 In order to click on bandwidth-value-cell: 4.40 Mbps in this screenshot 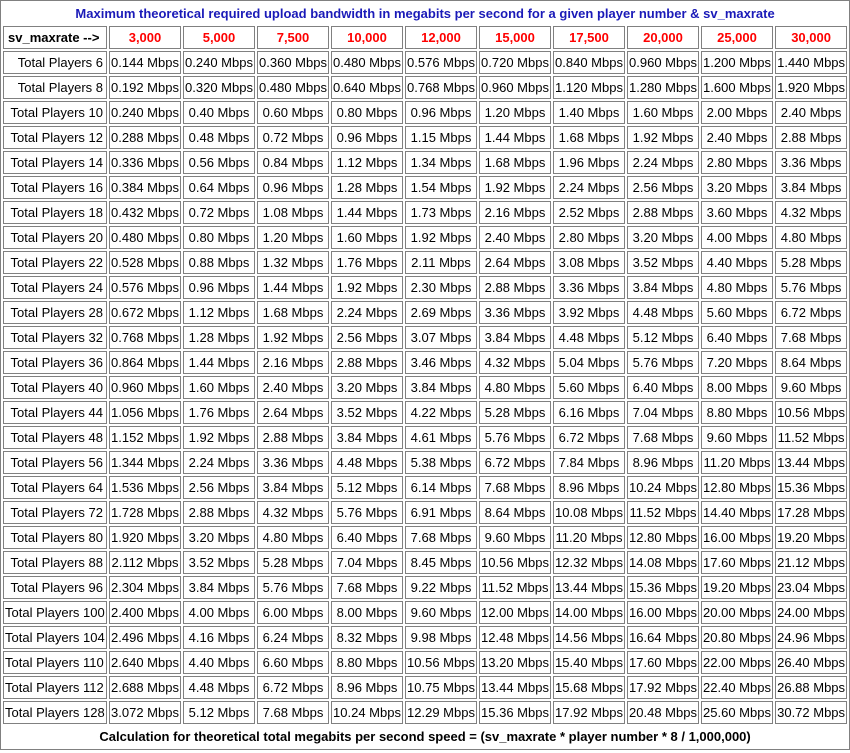, I will do `click(219, 662)`.